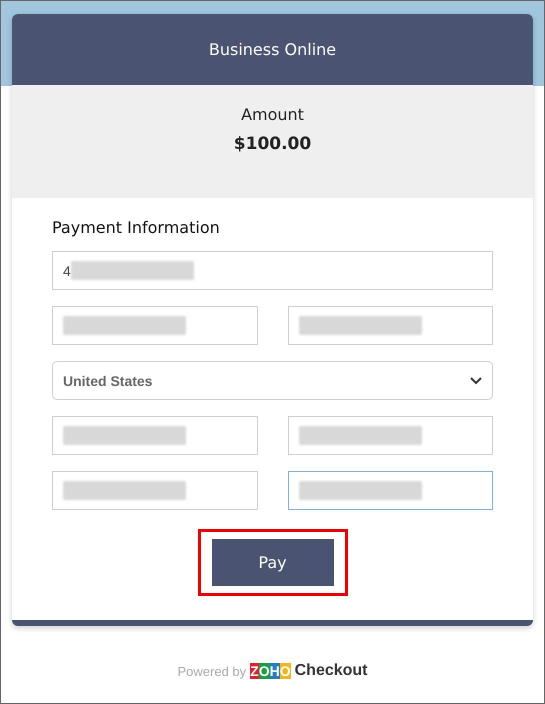 The image size is (545, 704). Describe the element at coordinates (136, 227) in the screenshot. I see `section-heading: Payment Information` at that location.